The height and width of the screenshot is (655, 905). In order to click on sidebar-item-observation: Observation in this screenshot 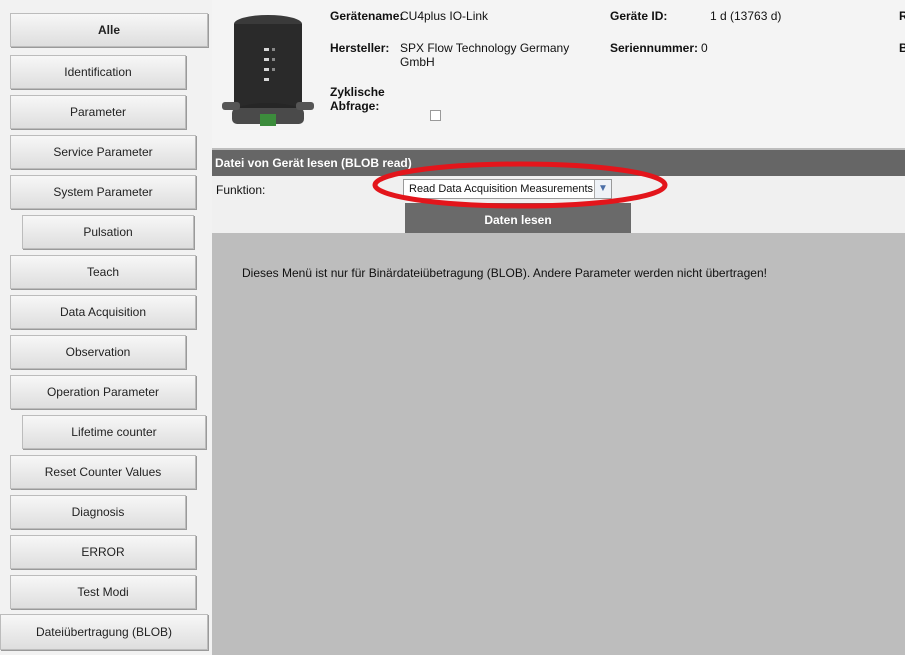, I will do `click(98, 352)`.